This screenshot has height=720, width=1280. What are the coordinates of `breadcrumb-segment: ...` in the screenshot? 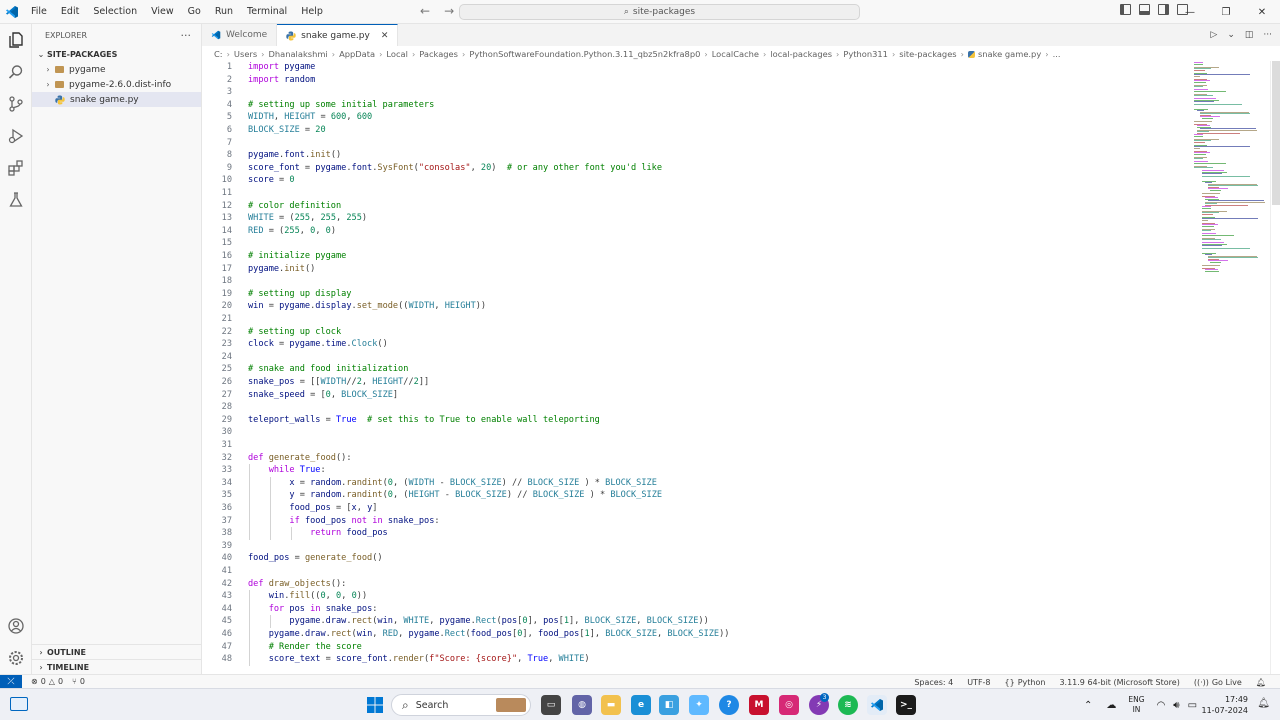 It's located at (1057, 54).